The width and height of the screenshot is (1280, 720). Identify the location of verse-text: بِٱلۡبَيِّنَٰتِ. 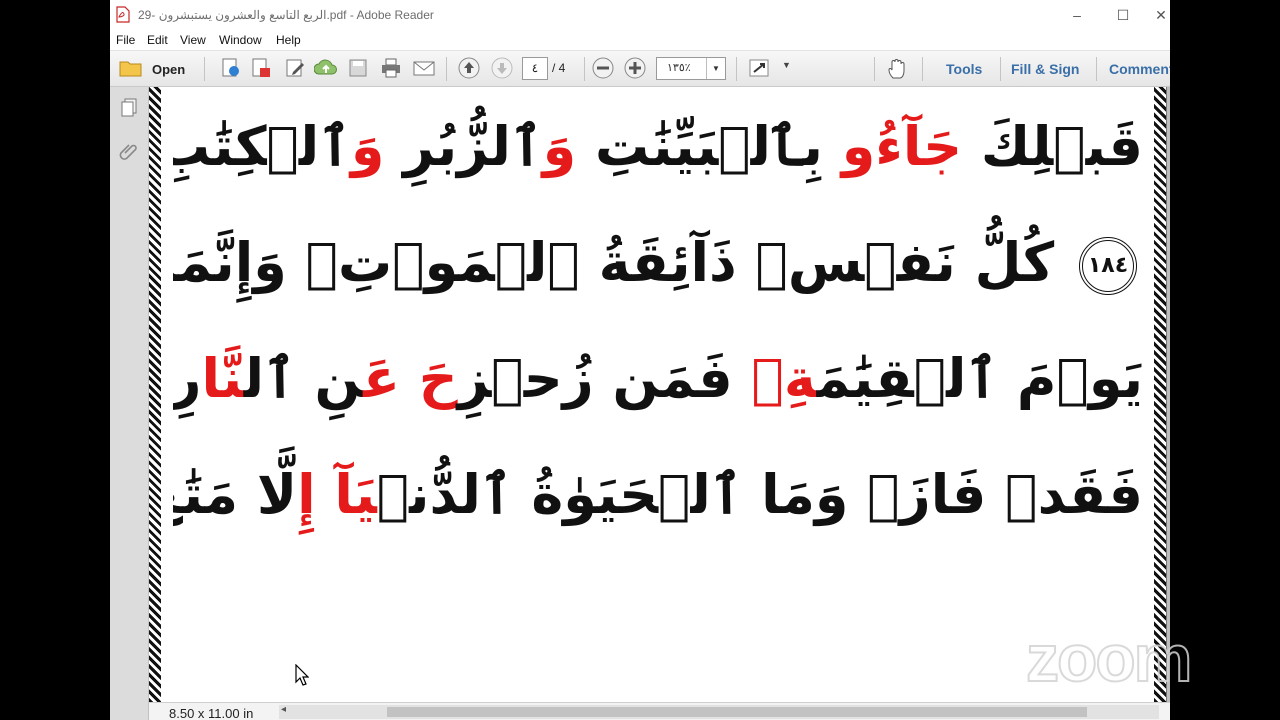
(709, 146).